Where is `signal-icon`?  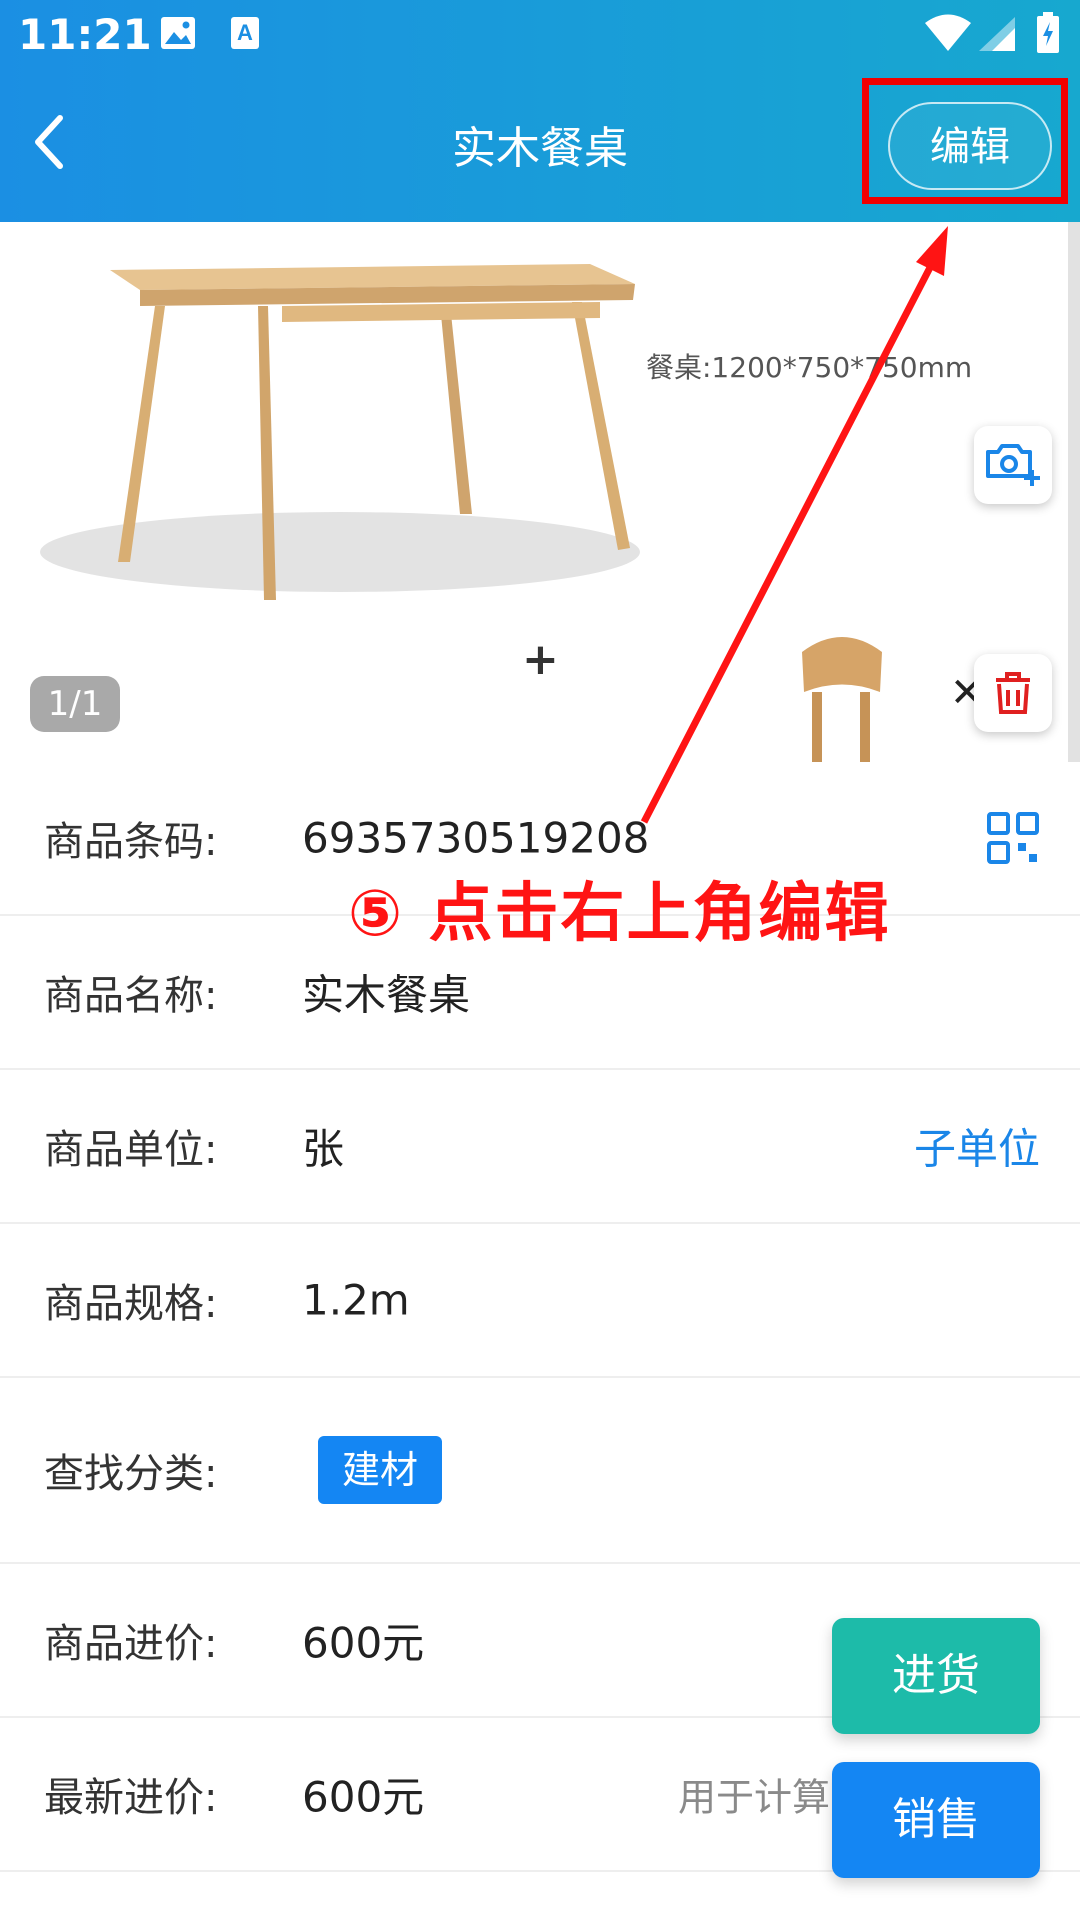 signal-icon is located at coordinates (997, 36).